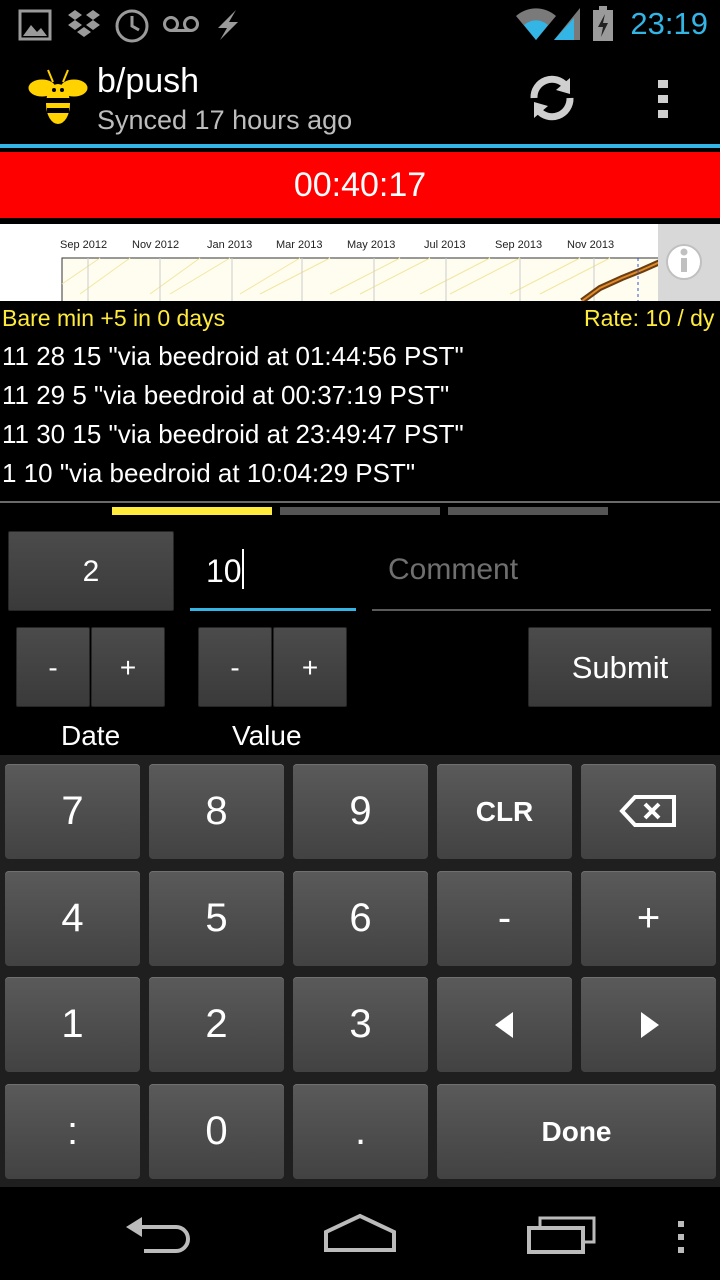 The width and height of the screenshot is (720, 1280). I want to click on date-field: 2, so click(91, 571).